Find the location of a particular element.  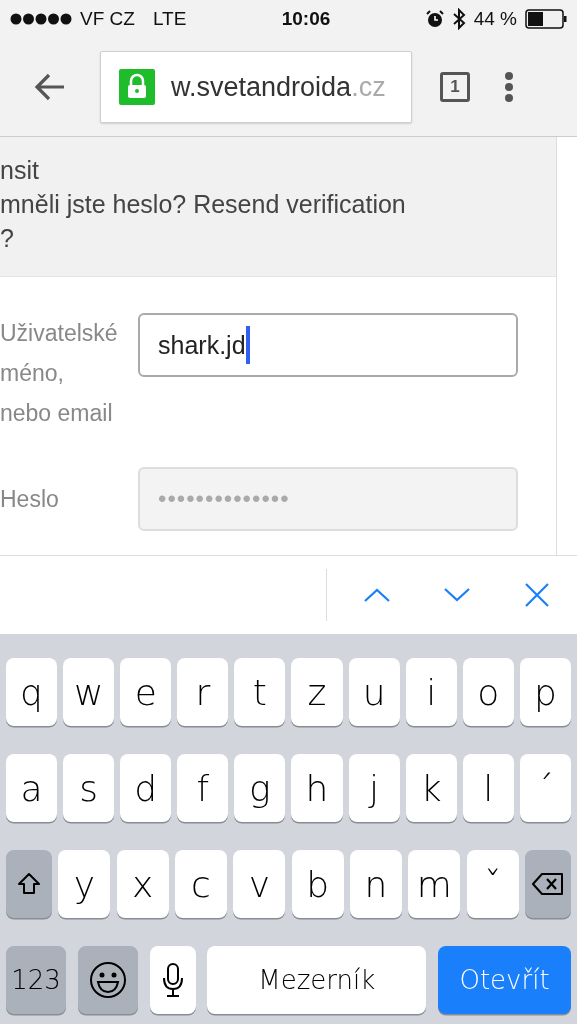

numbers-key: 123 is located at coordinates (36, 980).